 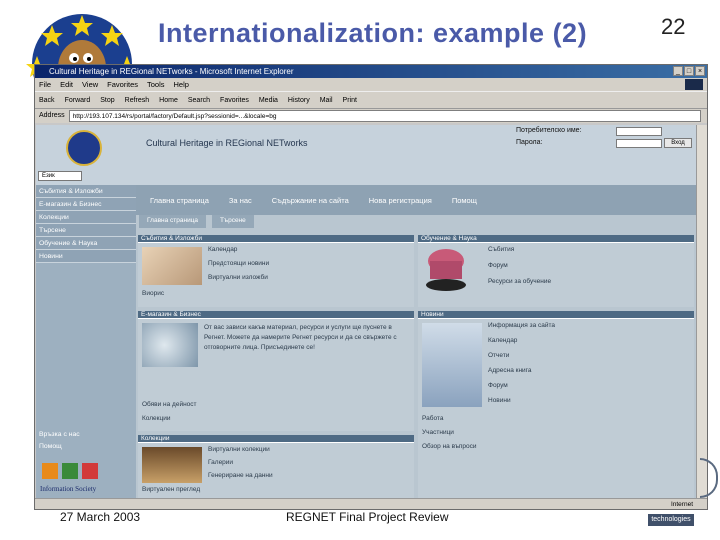 I want to click on manuscript-image, so click(x=172, y=266).